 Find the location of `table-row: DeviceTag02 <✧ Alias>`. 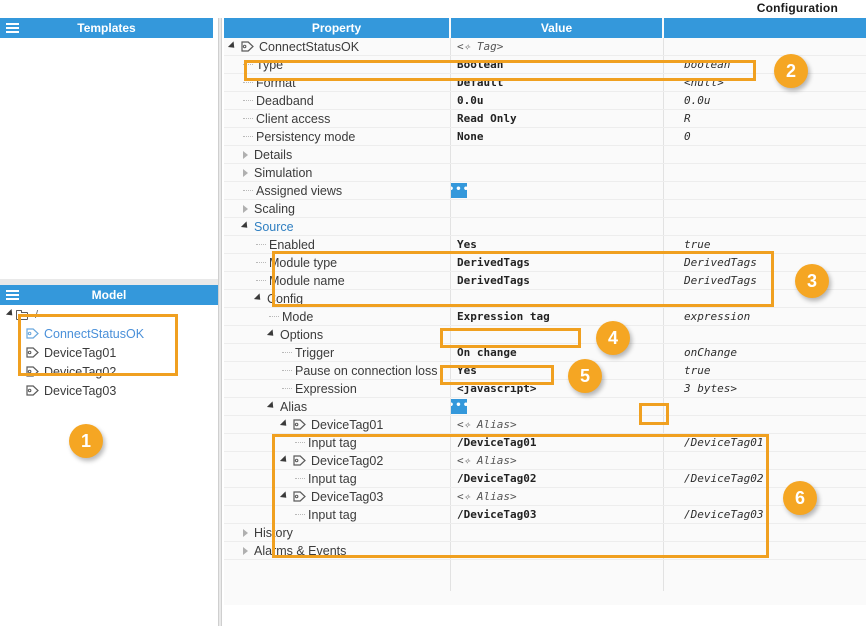

table-row: DeviceTag02 <✧ Alias> is located at coordinates (545, 461).